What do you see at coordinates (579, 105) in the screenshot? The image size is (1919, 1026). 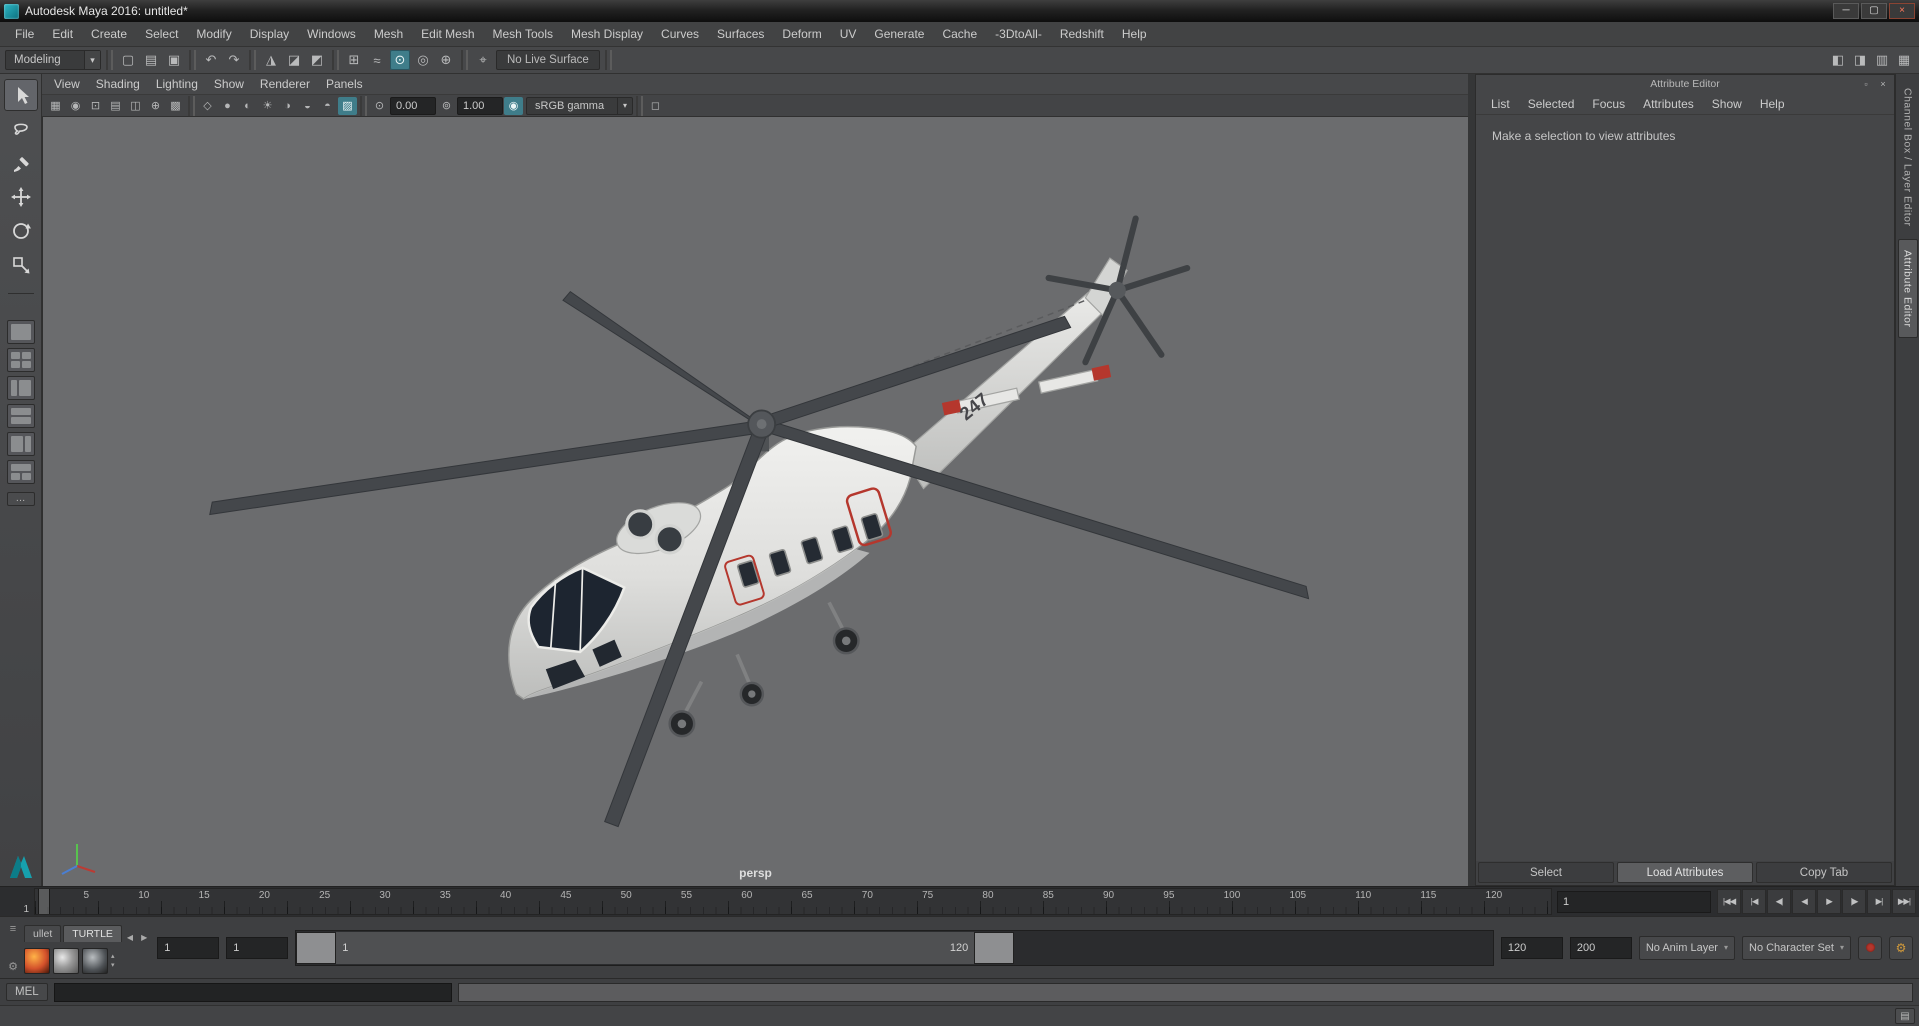 I see `view-transform-selector: sRGB gamma ▾` at bounding box center [579, 105].